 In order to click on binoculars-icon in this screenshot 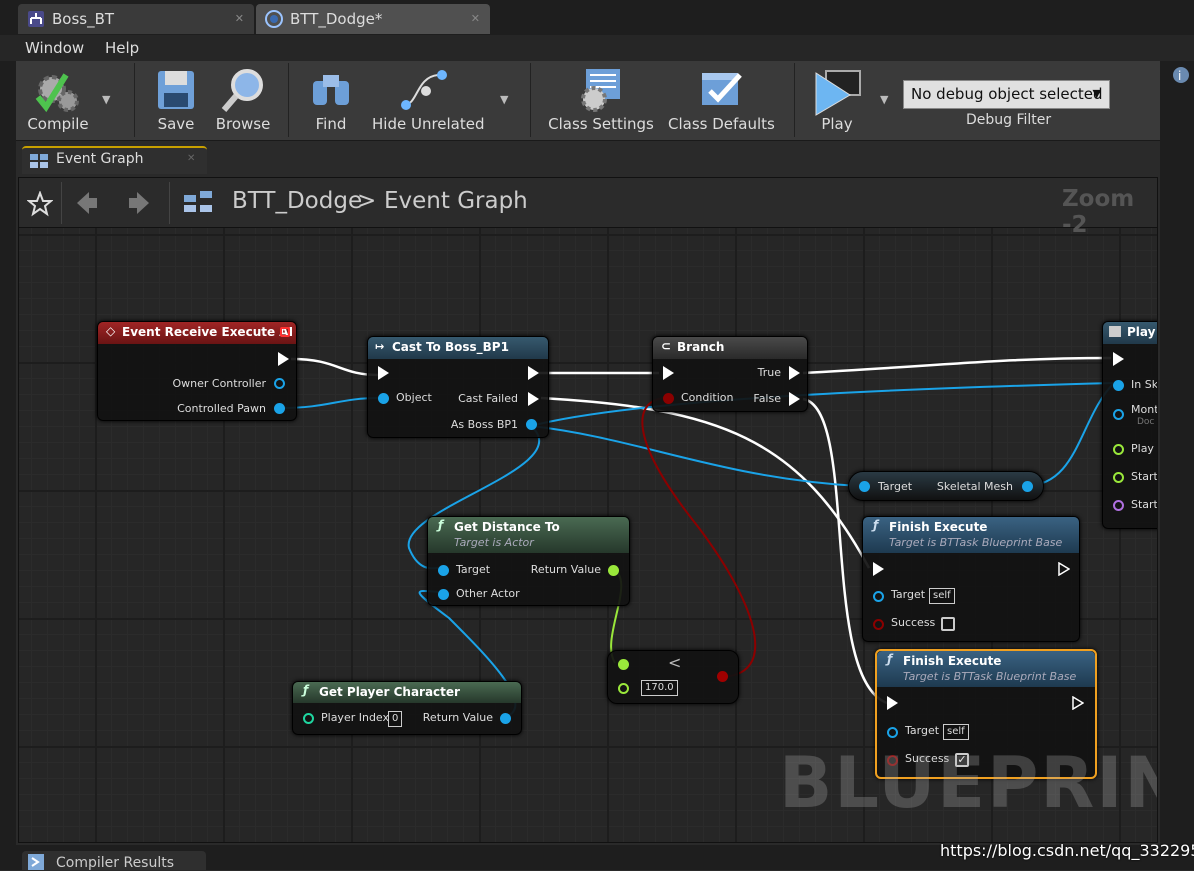, I will do `click(331, 90)`.